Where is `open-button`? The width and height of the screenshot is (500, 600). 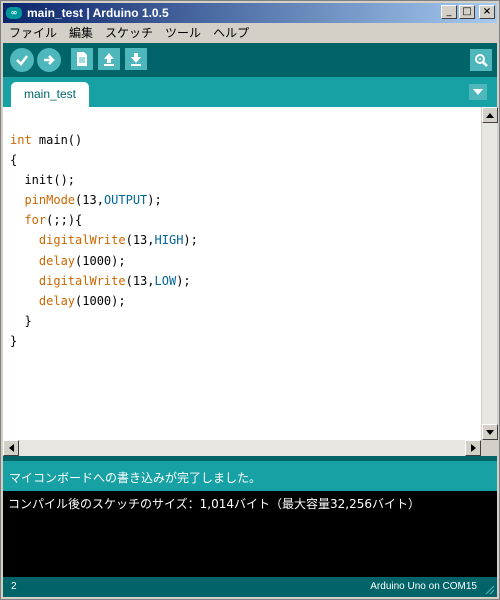
open-button is located at coordinates (109, 59).